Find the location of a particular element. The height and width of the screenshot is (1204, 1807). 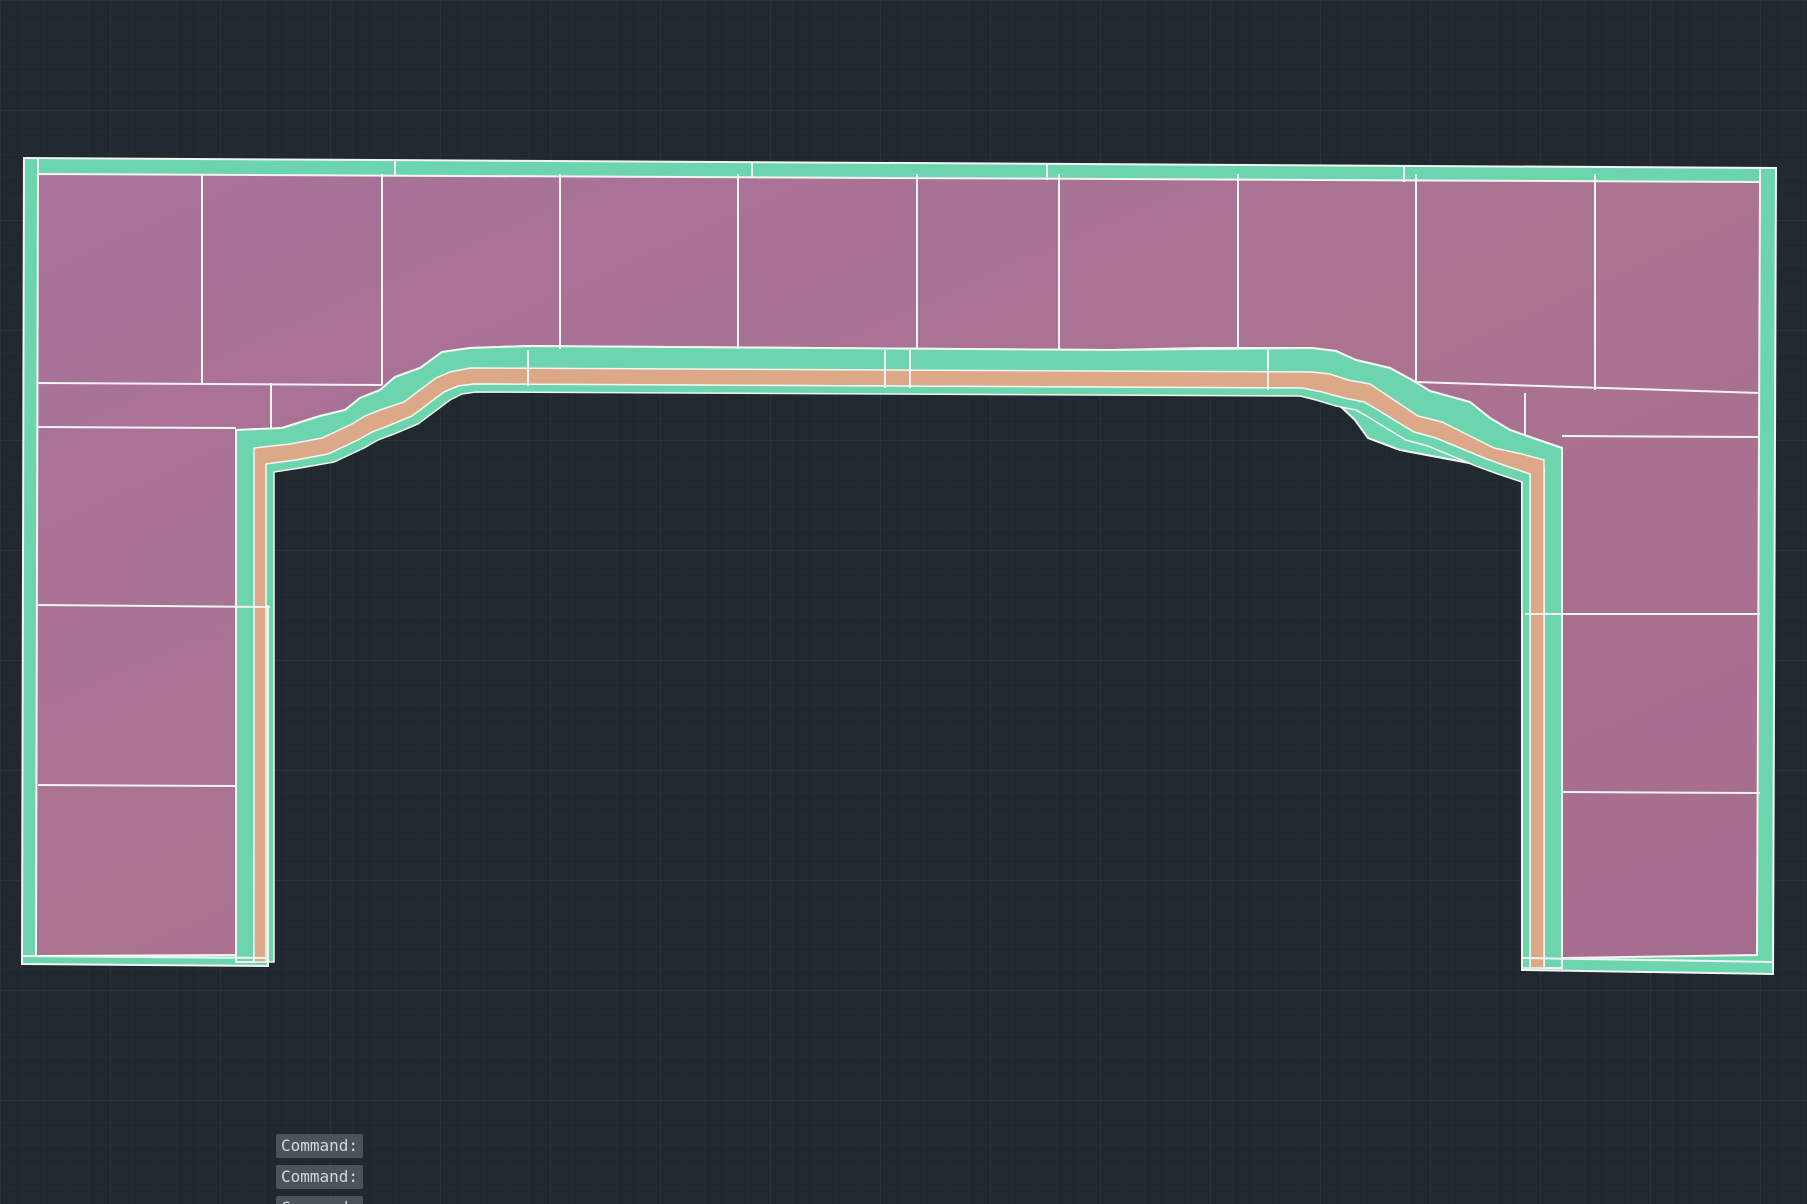

command-history-panel: Command: Command: Command: is located at coordinates (336, 1169).